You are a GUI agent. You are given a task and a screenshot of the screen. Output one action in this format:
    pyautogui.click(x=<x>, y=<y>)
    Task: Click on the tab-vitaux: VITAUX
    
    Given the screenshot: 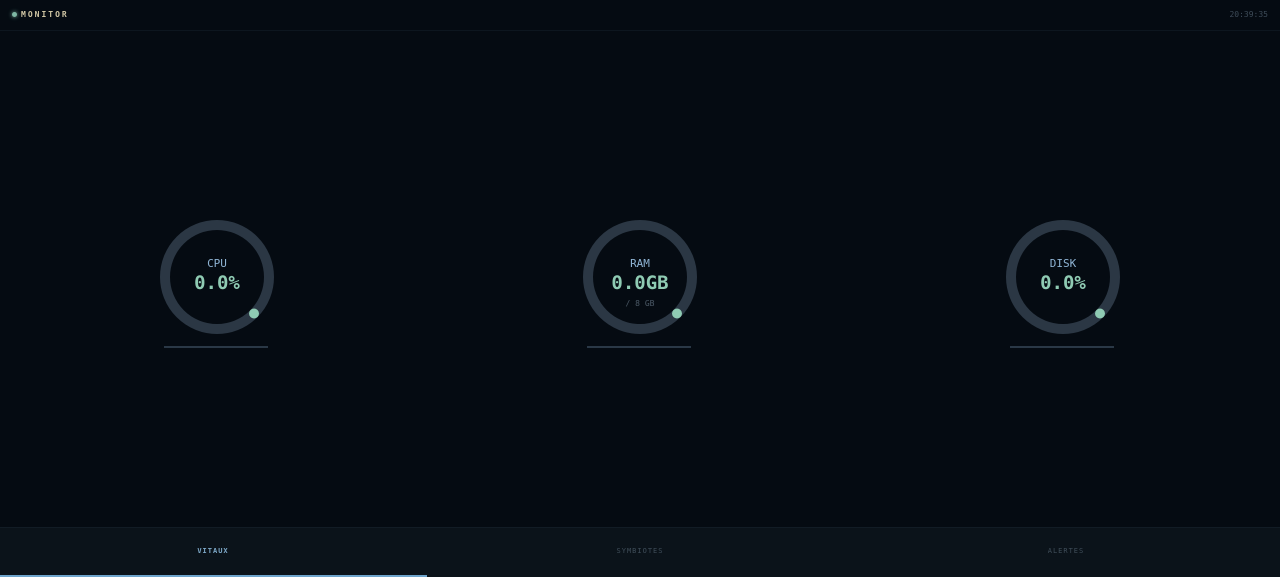 What is the action you would take?
    pyautogui.click(x=213, y=552)
    